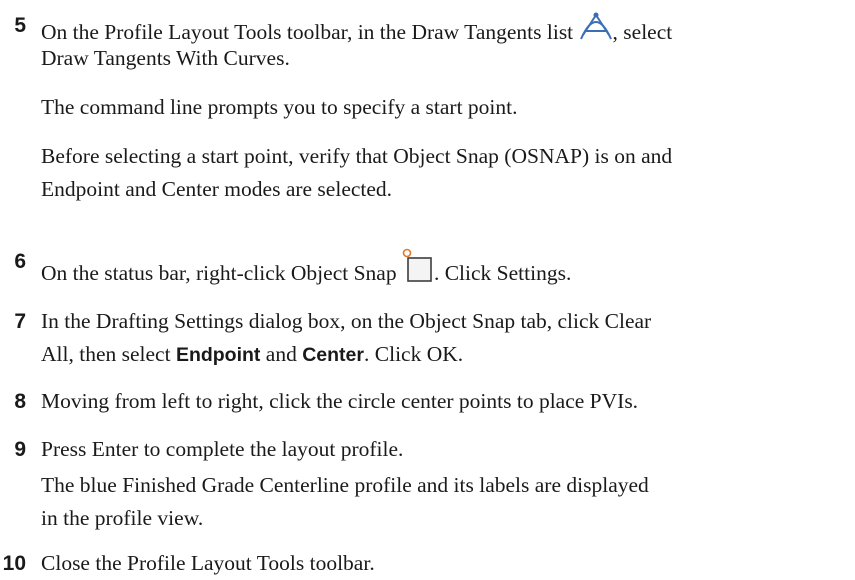 This screenshot has width=855, height=580. Describe the element at coordinates (14, 563) in the screenshot. I see `step-number: 10` at that location.